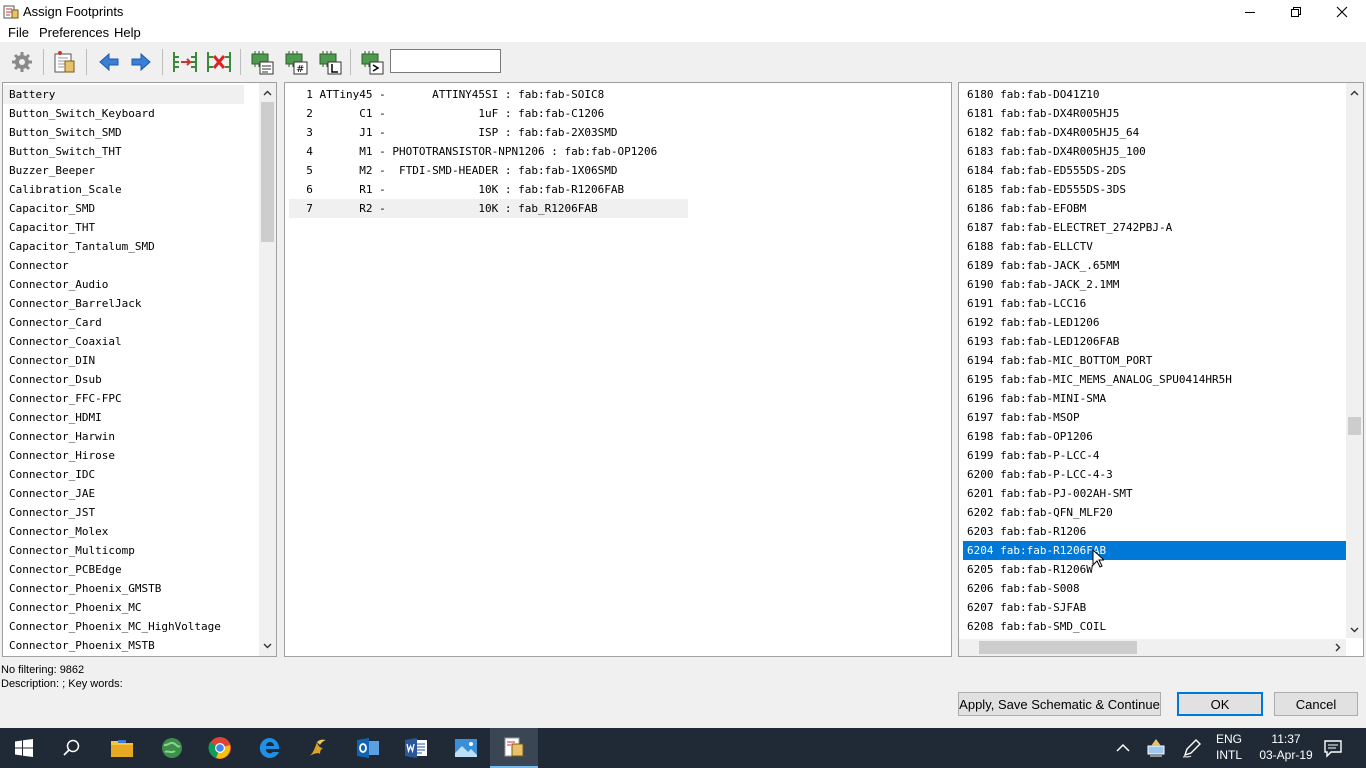 The height and width of the screenshot is (768, 1366). What do you see at coordinates (123, 512) in the screenshot?
I see `library-list-item: Connector_JST` at bounding box center [123, 512].